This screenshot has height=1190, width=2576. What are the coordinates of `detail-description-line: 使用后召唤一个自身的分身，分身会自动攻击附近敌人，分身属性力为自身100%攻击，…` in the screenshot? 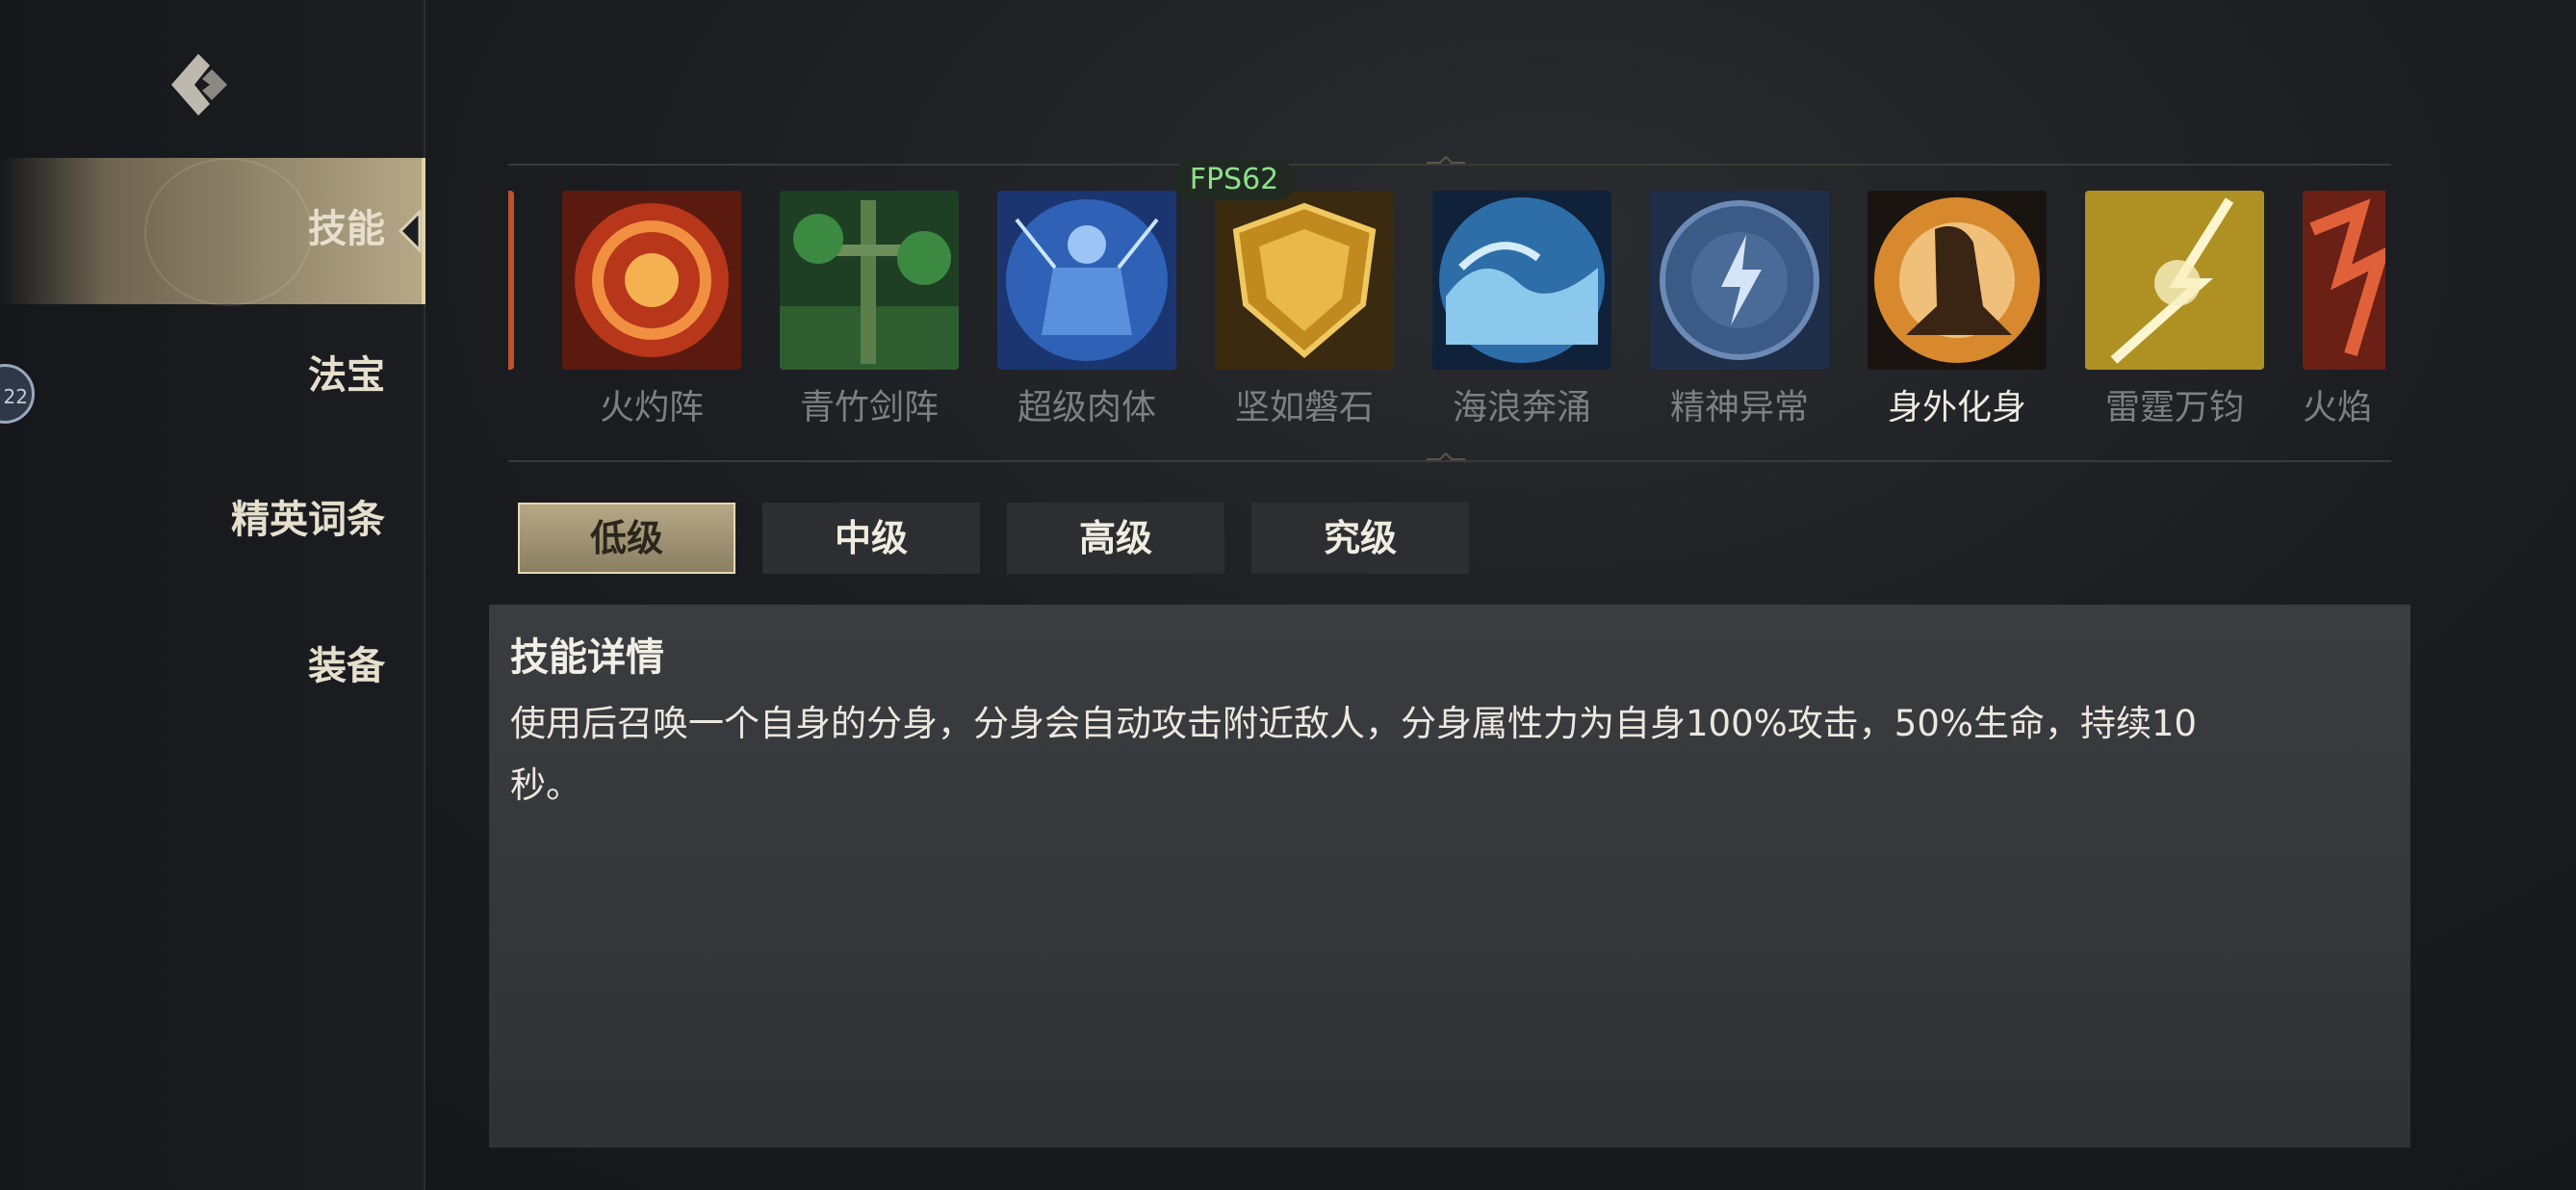 It's located at (1354, 724).